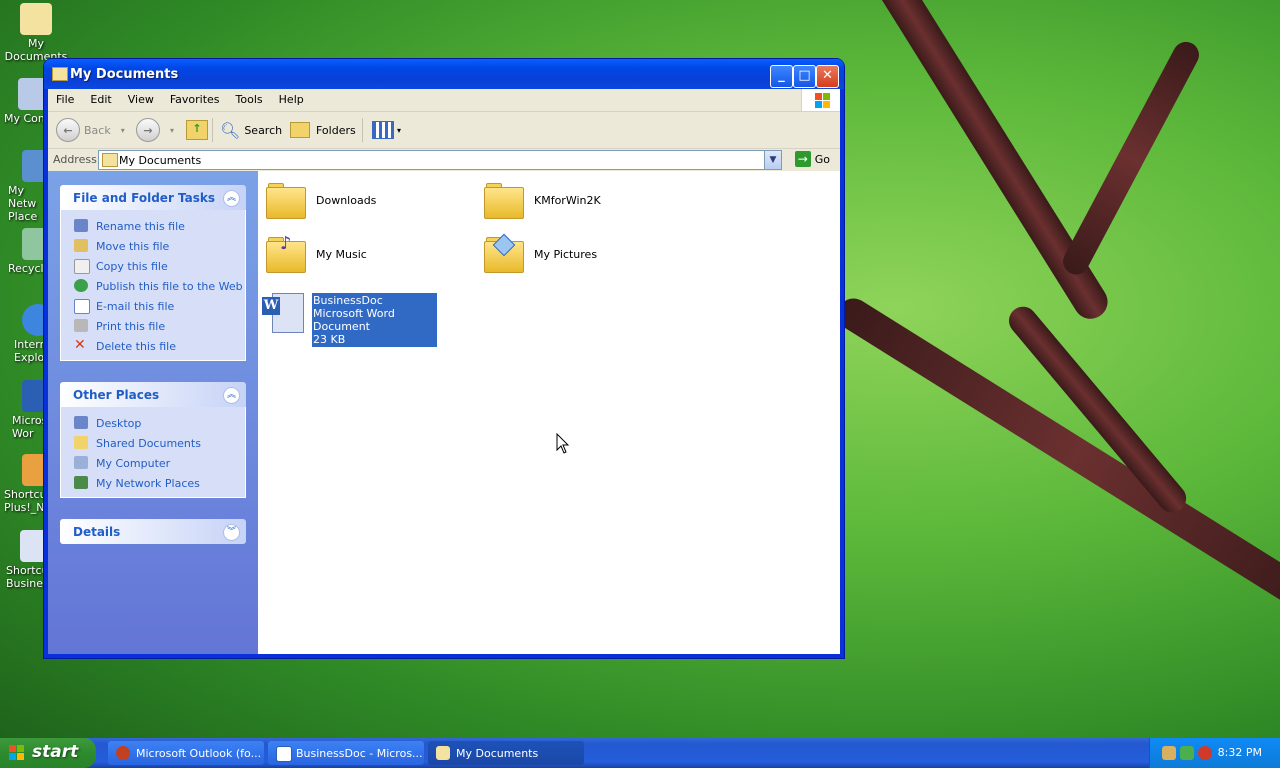 The height and width of the screenshot is (768, 1280). Describe the element at coordinates (300, 130) in the screenshot. I see `folders-icon` at that location.